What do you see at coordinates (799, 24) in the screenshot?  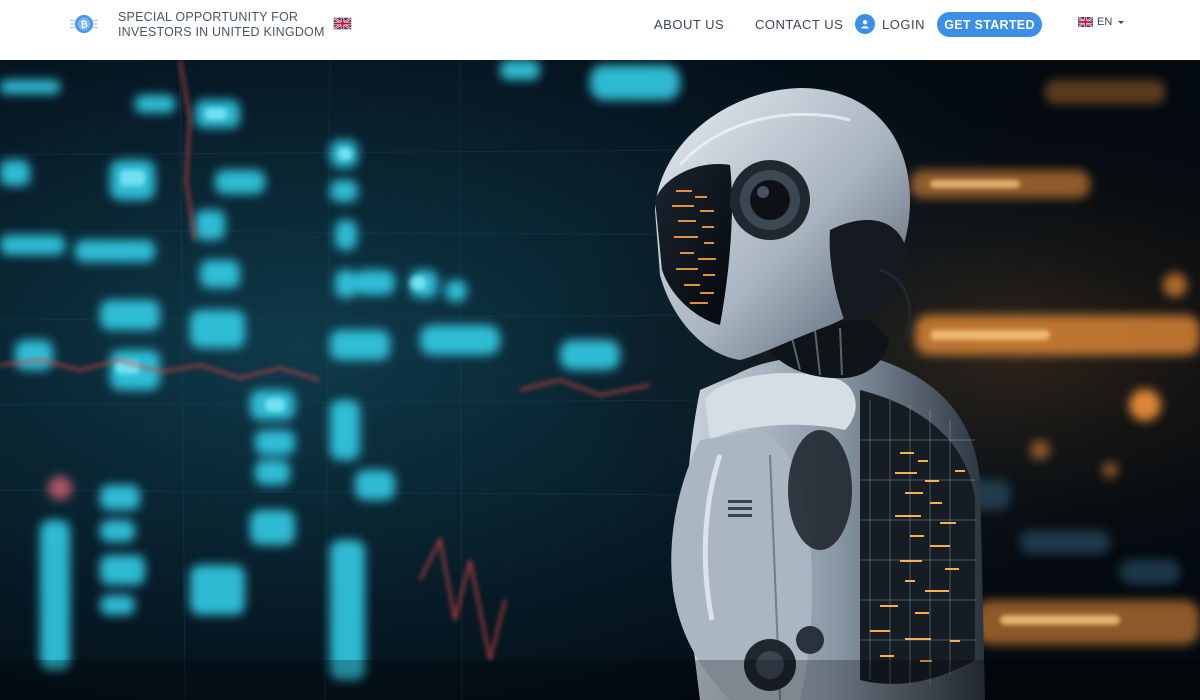 I see `nav-contact-us: CONTACT US` at bounding box center [799, 24].